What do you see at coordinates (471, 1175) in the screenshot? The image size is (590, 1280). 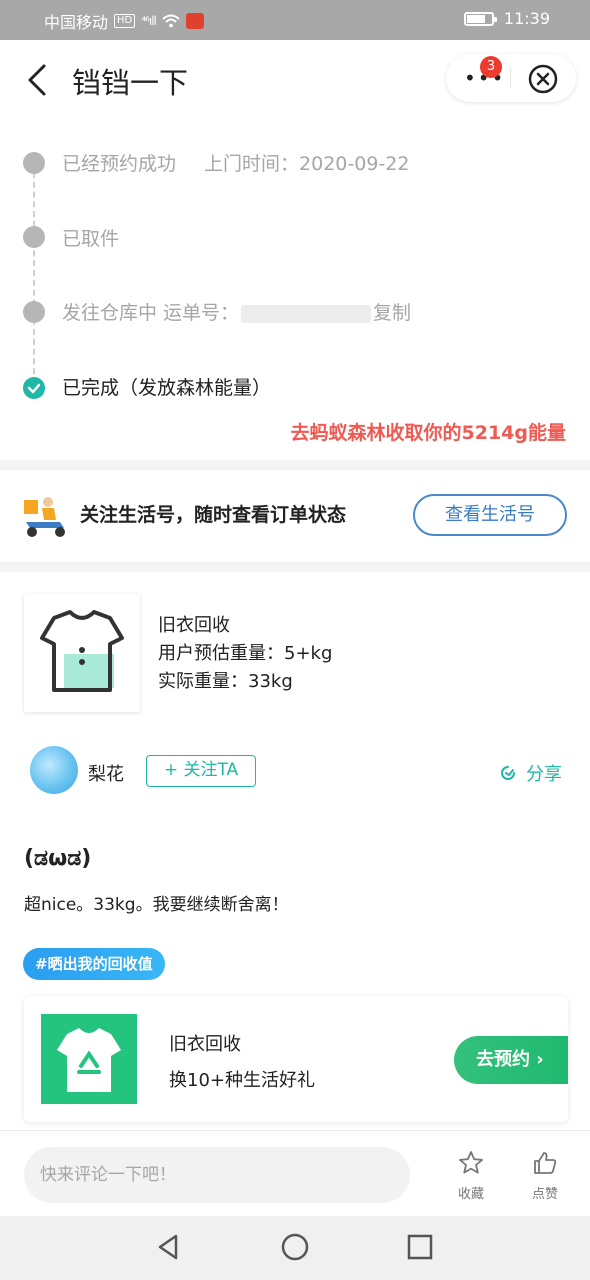 I see `favorite-button: 收藏` at bounding box center [471, 1175].